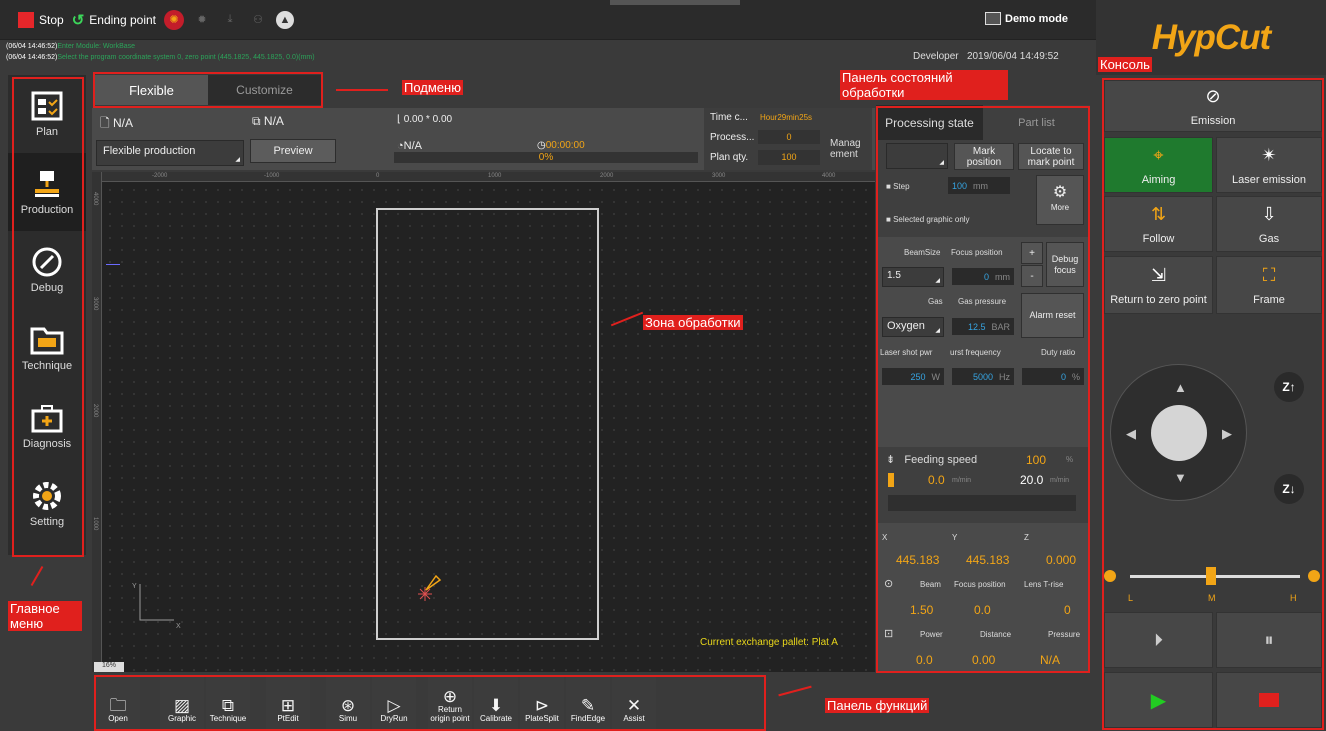 The width and height of the screenshot is (1326, 731). What do you see at coordinates (293, 151) in the screenshot?
I see `preview-button: Preview` at bounding box center [293, 151].